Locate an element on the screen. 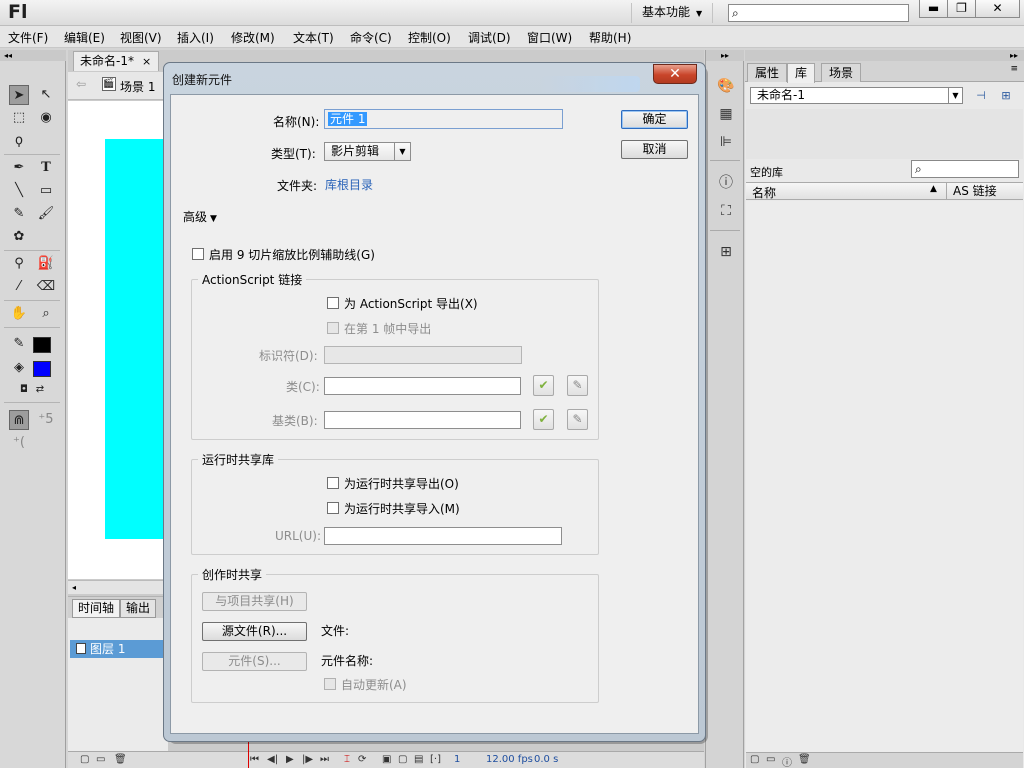 The width and height of the screenshot is (1024, 768). fill-color-swatch is located at coordinates (42, 369).